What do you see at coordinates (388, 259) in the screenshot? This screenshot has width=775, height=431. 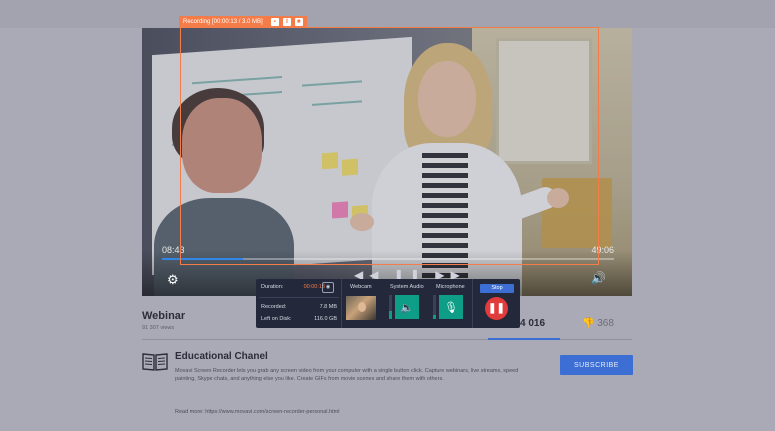 I see `seek-bar` at bounding box center [388, 259].